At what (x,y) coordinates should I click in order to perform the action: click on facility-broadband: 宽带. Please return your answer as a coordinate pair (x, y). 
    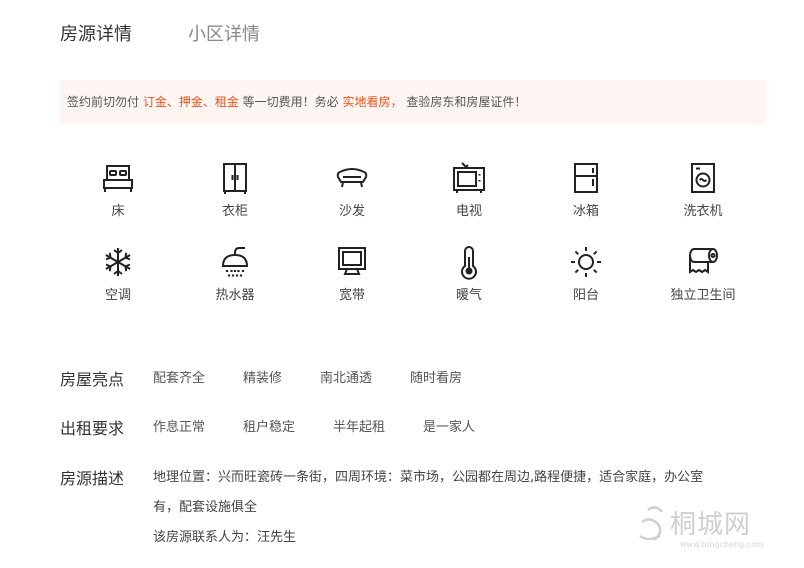
    Looking at the image, I should click on (352, 273).